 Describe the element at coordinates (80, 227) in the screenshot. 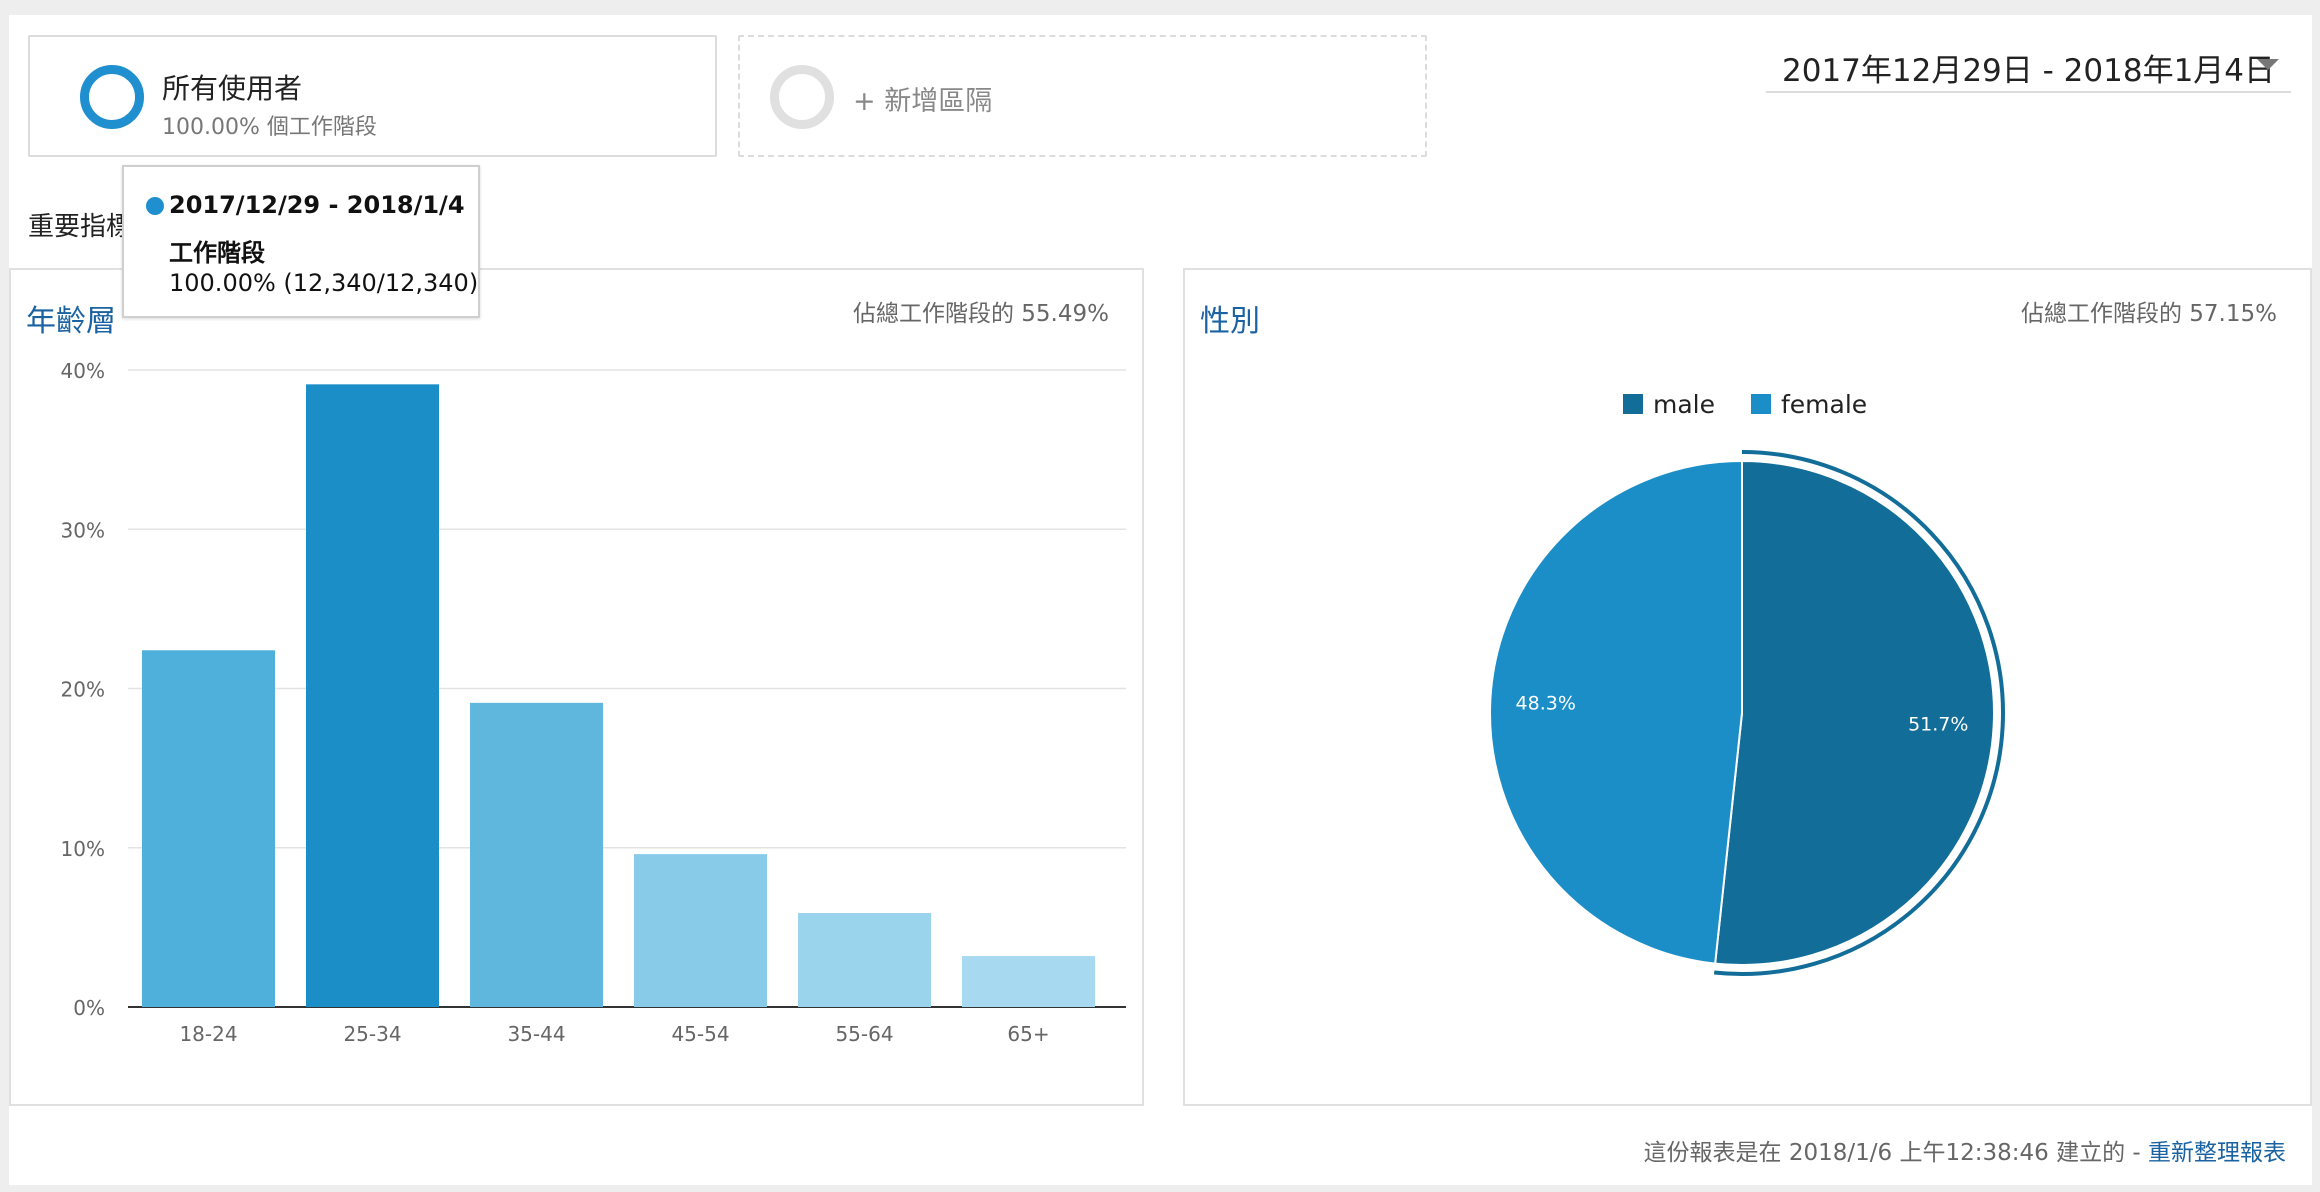

I see `section-title: 重要指標` at that location.